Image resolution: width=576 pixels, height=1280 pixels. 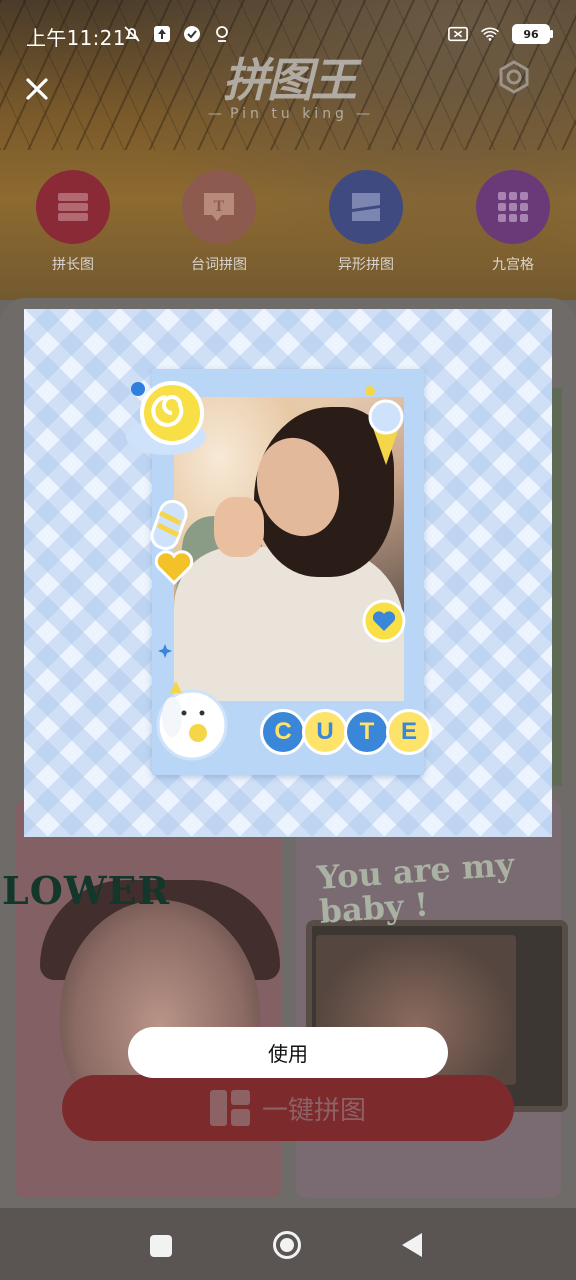 I want to click on system-nav-bar, so click(x=288, y=1244).